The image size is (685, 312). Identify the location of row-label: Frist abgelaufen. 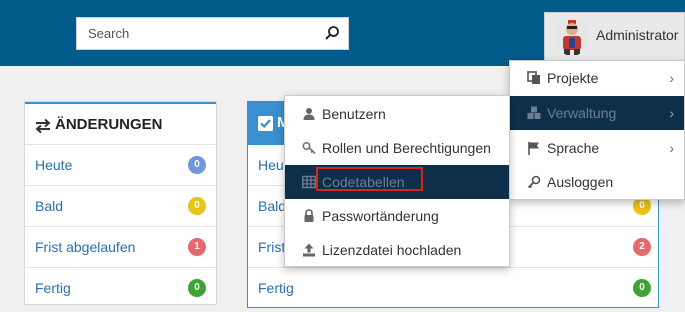
(85, 247).